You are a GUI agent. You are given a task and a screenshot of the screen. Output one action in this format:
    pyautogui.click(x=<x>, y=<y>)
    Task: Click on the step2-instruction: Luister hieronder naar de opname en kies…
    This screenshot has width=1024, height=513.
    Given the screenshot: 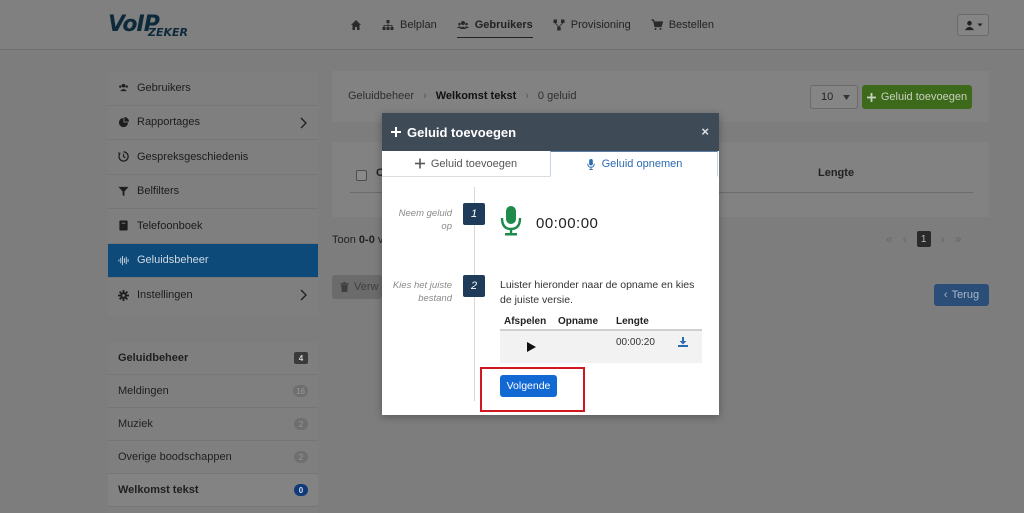 What is the action you would take?
    pyautogui.click(x=597, y=292)
    